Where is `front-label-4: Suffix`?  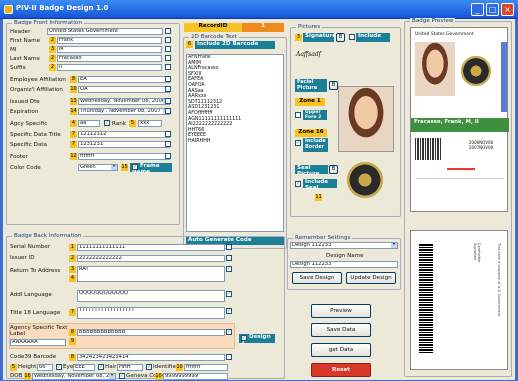 front-label-4: Suffix is located at coordinates (18, 68).